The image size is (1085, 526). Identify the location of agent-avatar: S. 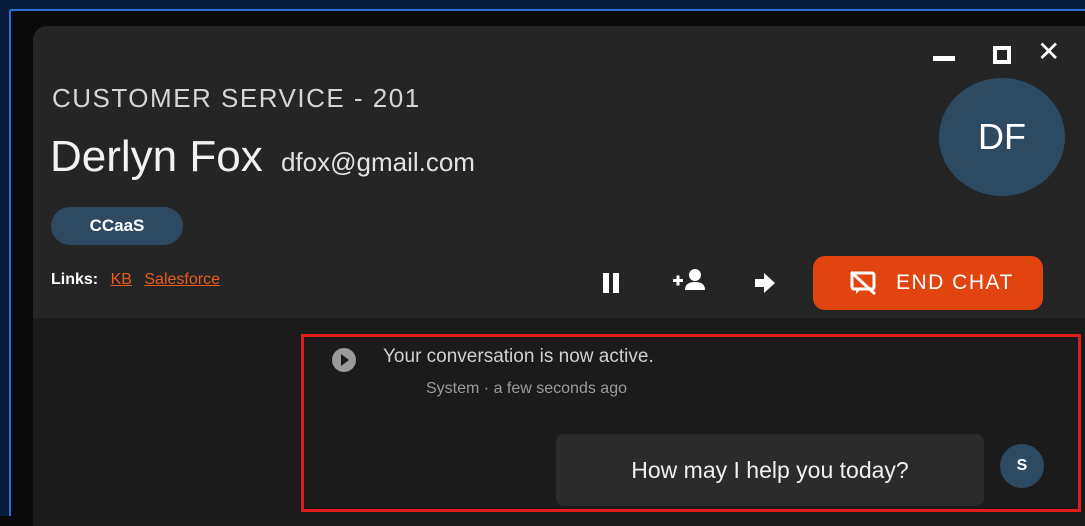
(1022, 466).